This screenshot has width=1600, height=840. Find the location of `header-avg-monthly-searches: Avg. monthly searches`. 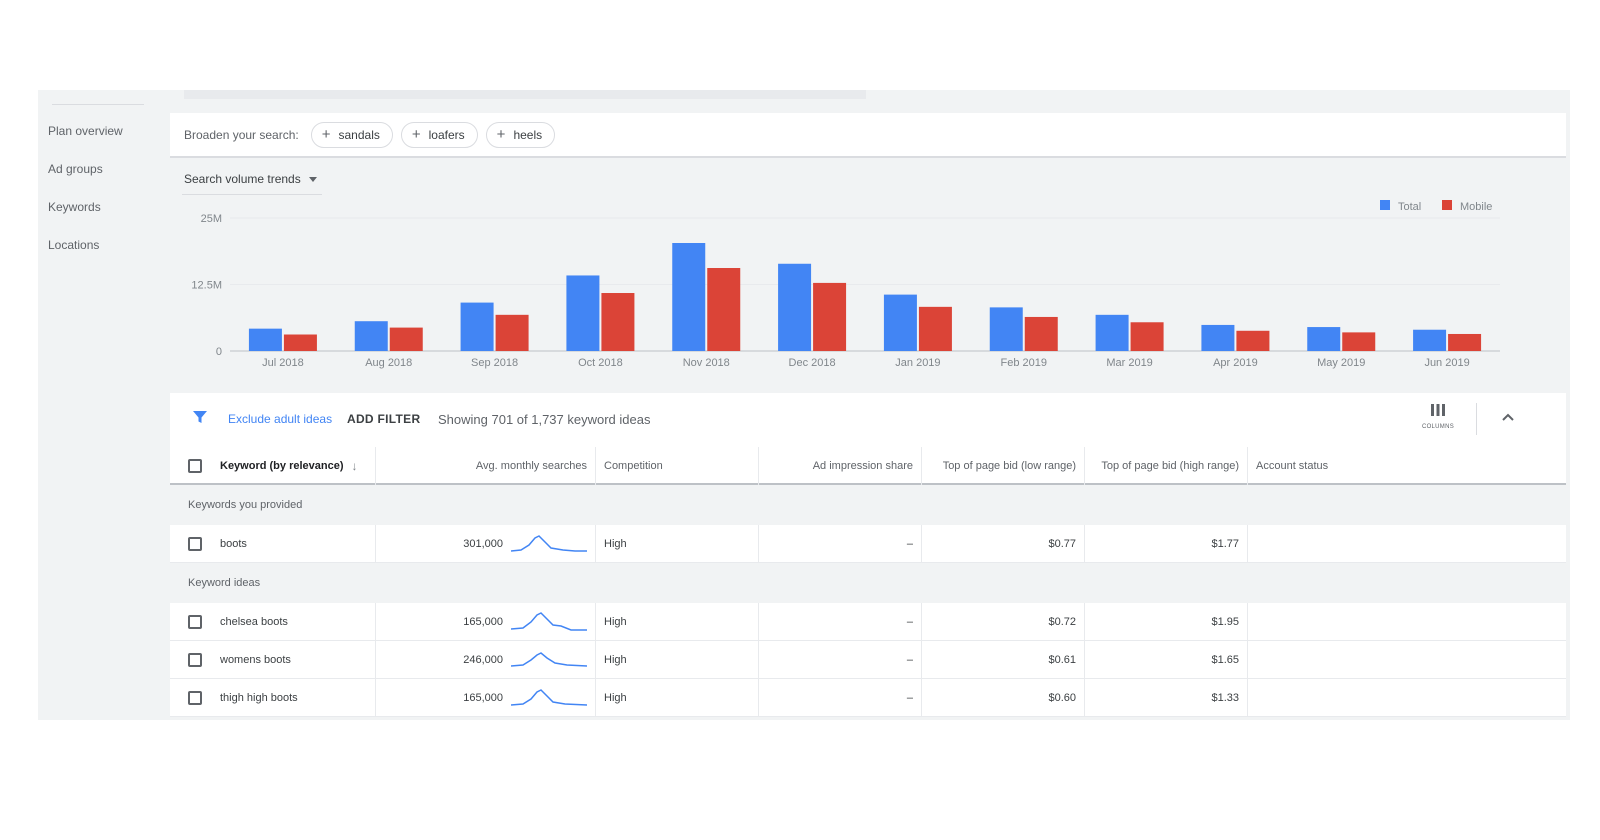

header-avg-monthly-searches: Avg. monthly searches is located at coordinates (486, 466).